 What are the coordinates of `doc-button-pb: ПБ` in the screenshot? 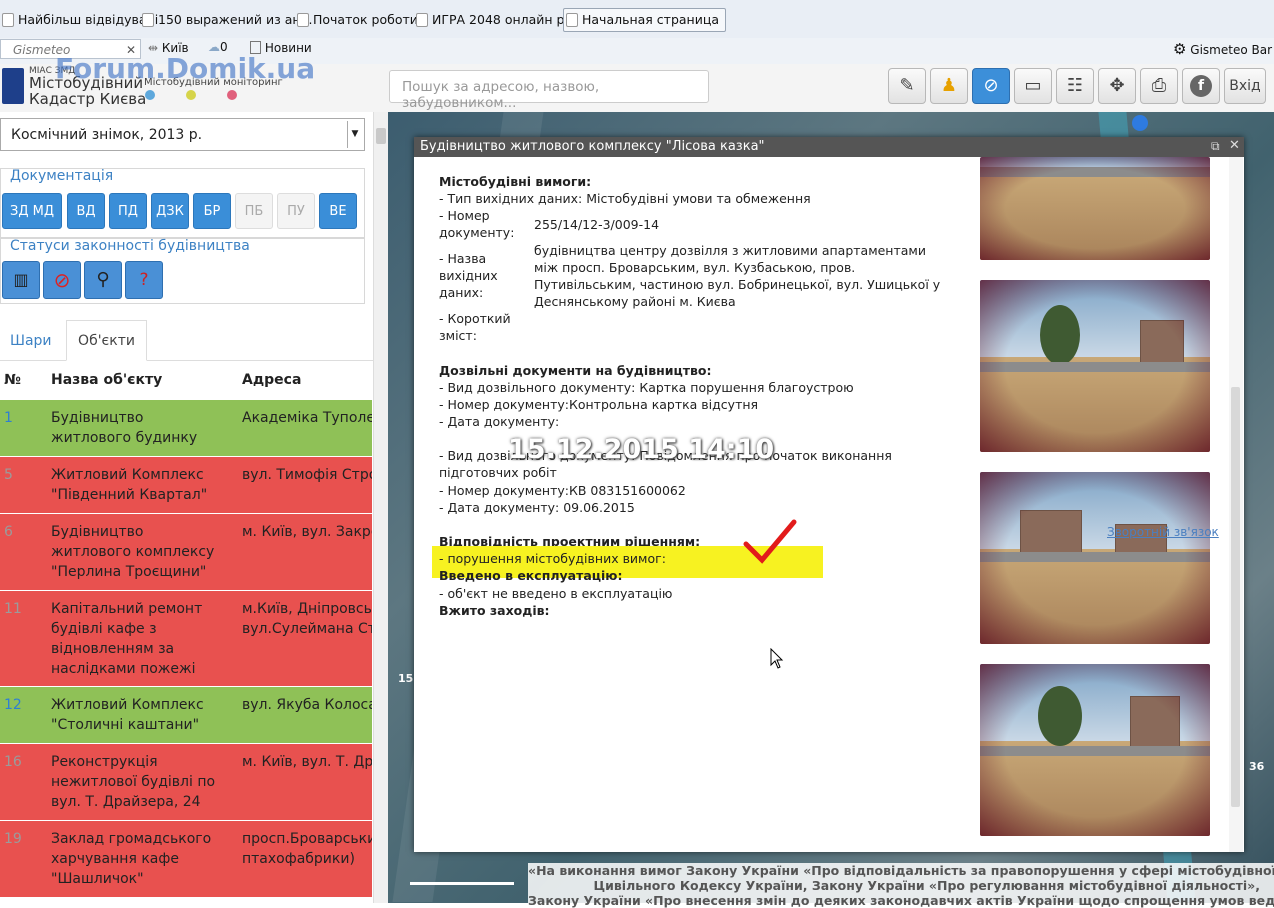 It's located at (254, 211).